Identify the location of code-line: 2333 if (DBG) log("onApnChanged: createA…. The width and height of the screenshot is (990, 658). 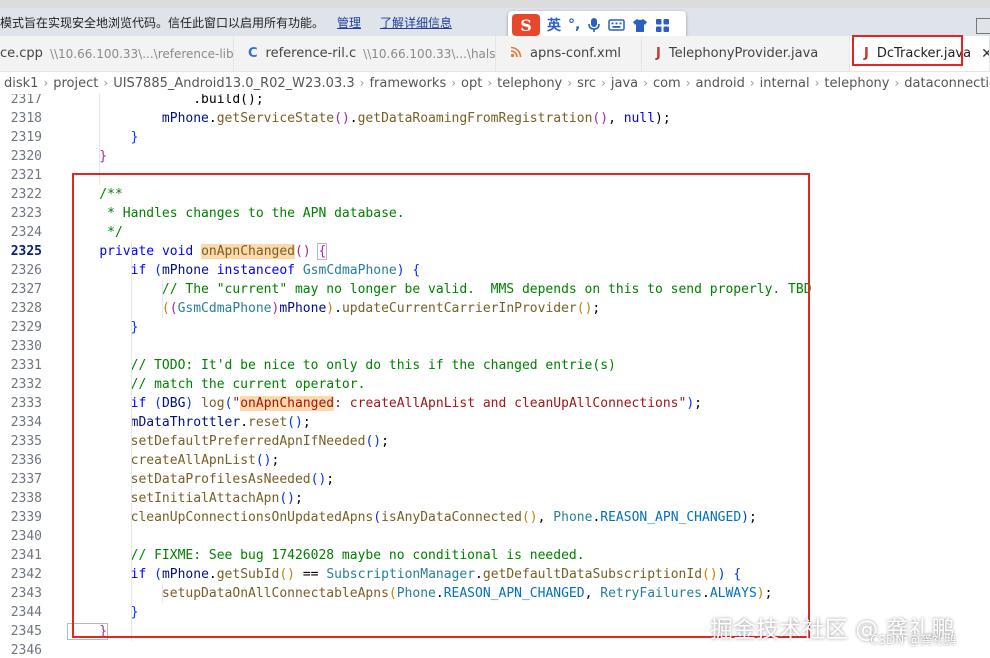
(495, 403).